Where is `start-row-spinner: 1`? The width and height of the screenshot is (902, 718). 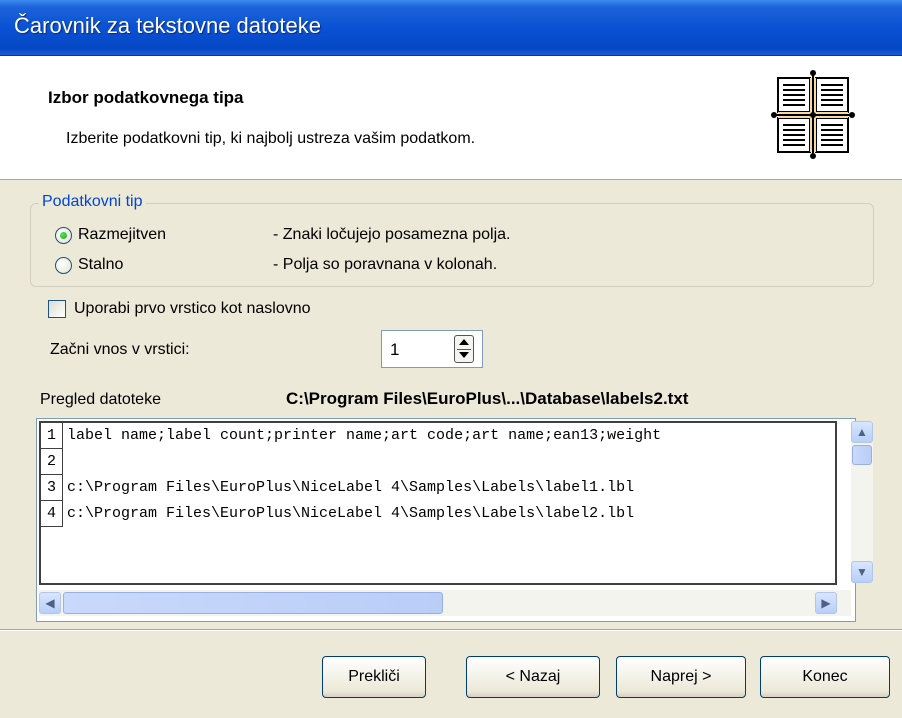 start-row-spinner: 1 is located at coordinates (432, 349).